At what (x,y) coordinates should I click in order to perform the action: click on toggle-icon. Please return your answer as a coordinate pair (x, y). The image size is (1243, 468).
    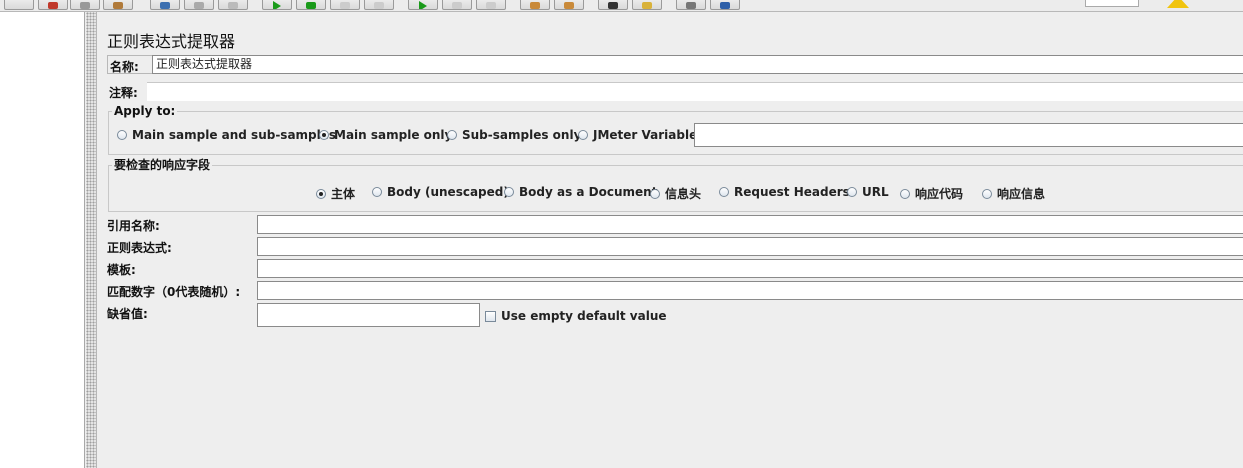
    Looking at the image, I should click on (233, 5).